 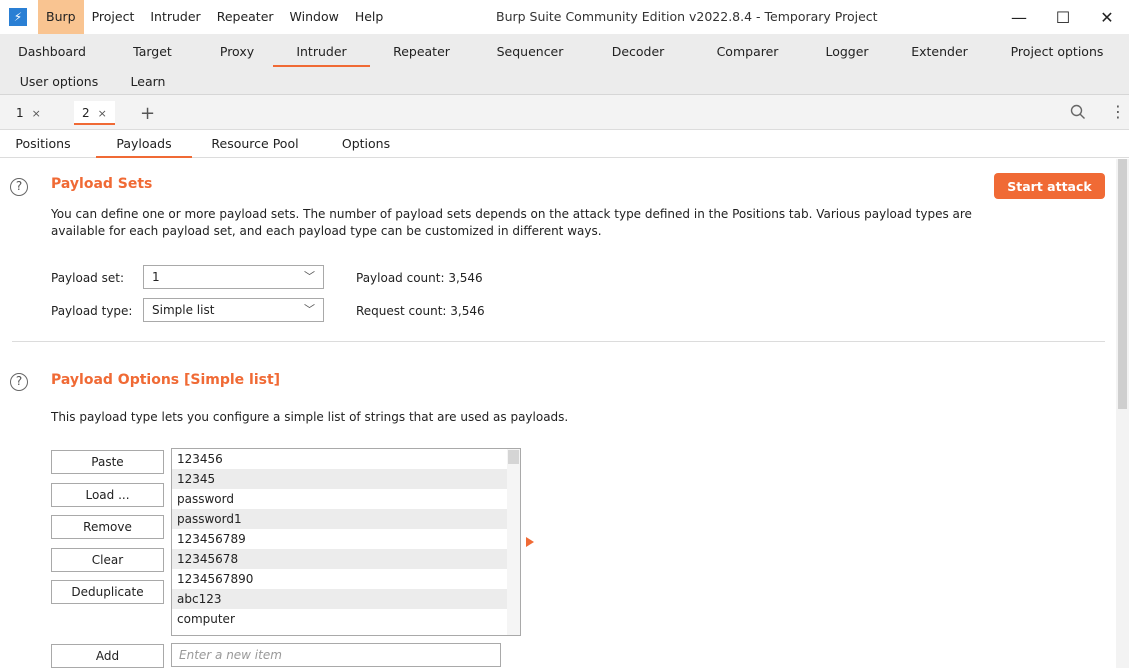 I want to click on instance-tab-label: 1, so click(x=20, y=113).